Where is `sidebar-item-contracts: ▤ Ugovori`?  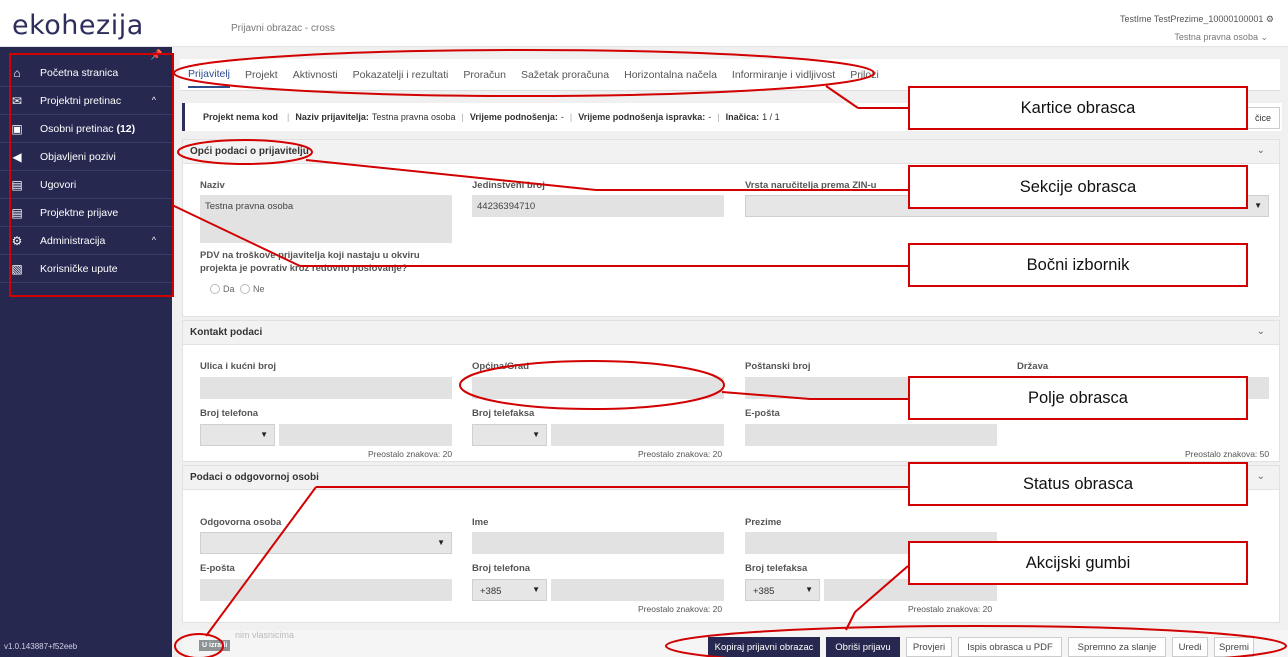 sidebar-item-contracts: ▤ Ugovori is located at coordinates (86, 185).